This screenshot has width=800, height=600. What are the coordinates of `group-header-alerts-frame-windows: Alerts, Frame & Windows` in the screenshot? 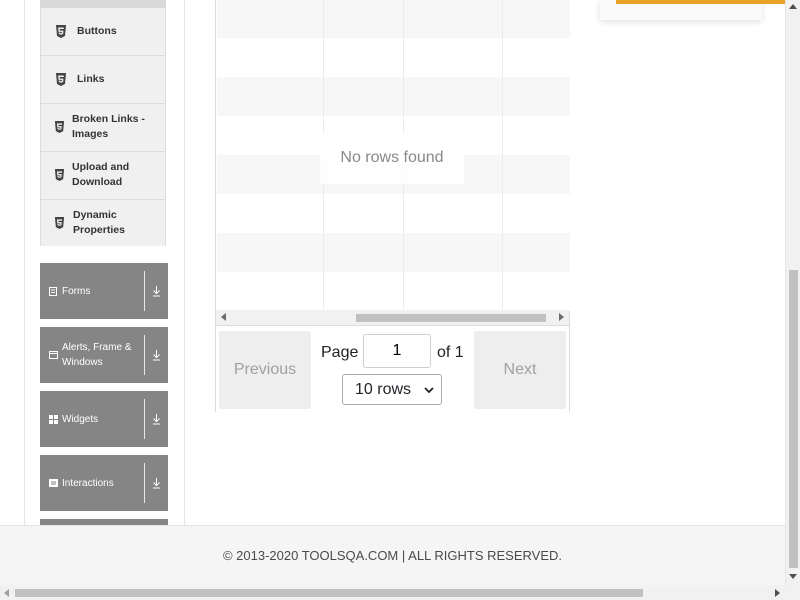 It's located at (104, 355).